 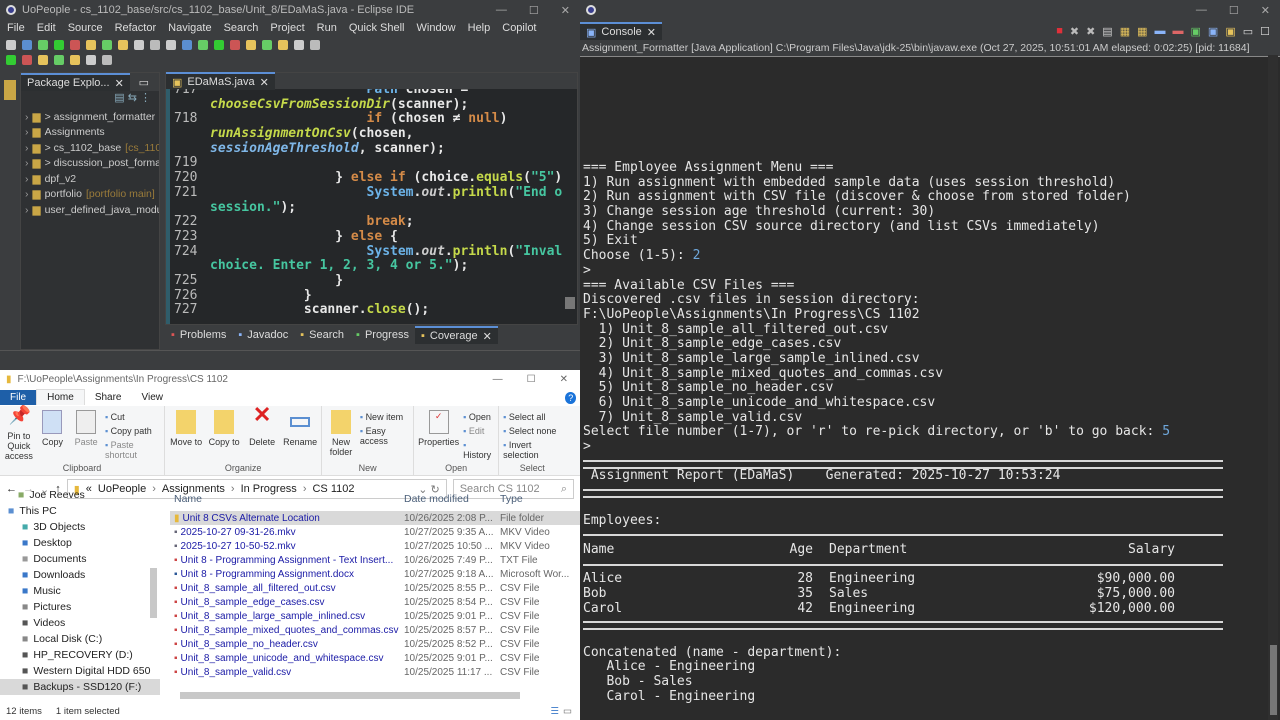 I want to click on tab-progress: ▪ Progress, so click(x=382, y=335).